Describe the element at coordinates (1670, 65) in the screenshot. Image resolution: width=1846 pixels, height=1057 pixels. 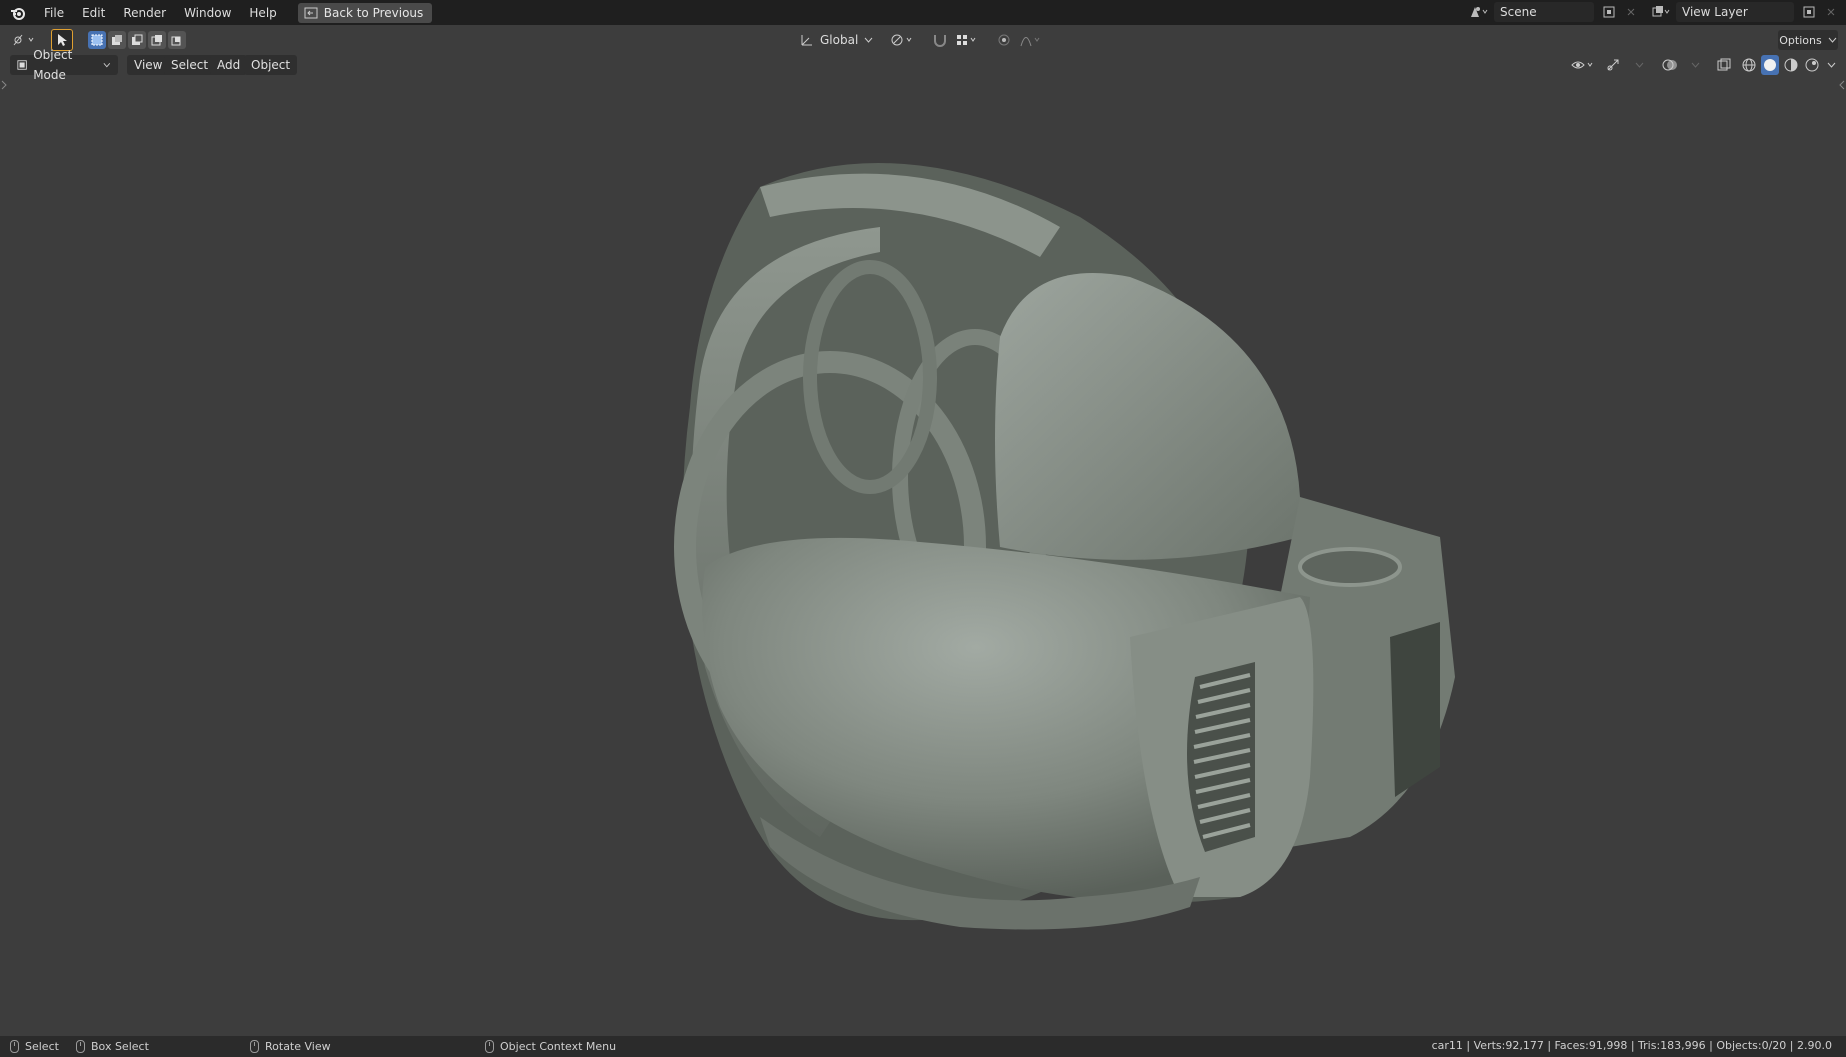
I see `overlays-toggle-icon` at that location.